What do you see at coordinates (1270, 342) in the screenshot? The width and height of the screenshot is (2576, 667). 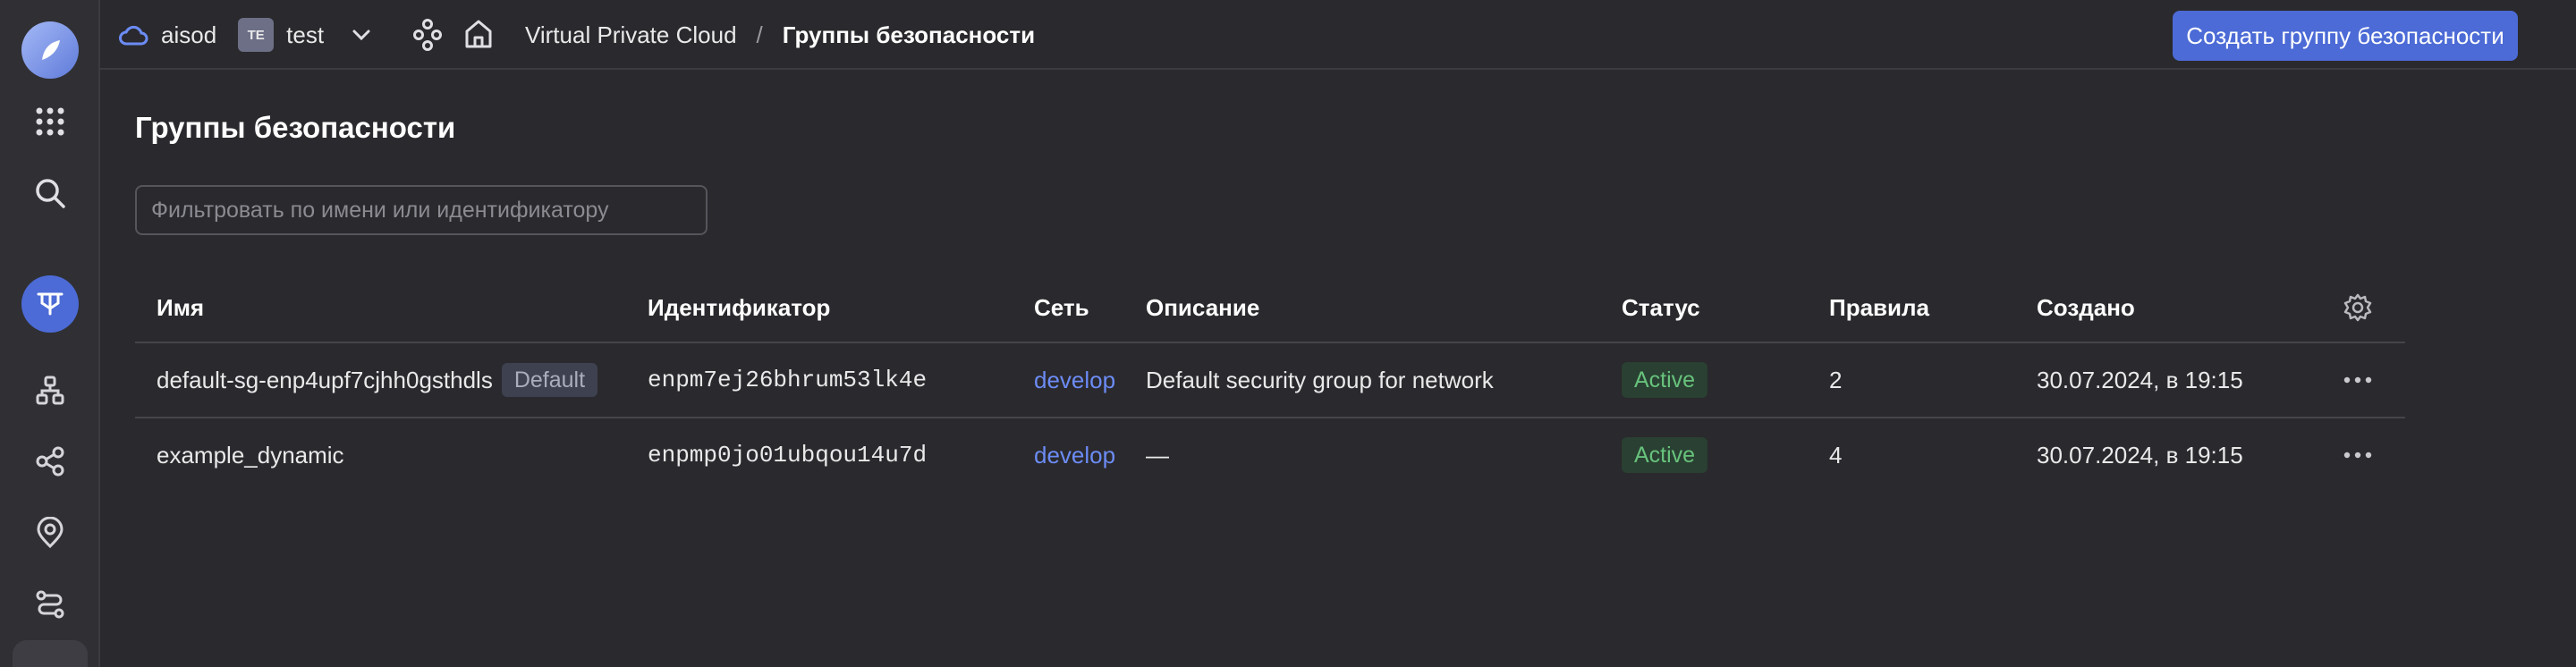 I see `header-divider` at bounding box center [1270, 342].